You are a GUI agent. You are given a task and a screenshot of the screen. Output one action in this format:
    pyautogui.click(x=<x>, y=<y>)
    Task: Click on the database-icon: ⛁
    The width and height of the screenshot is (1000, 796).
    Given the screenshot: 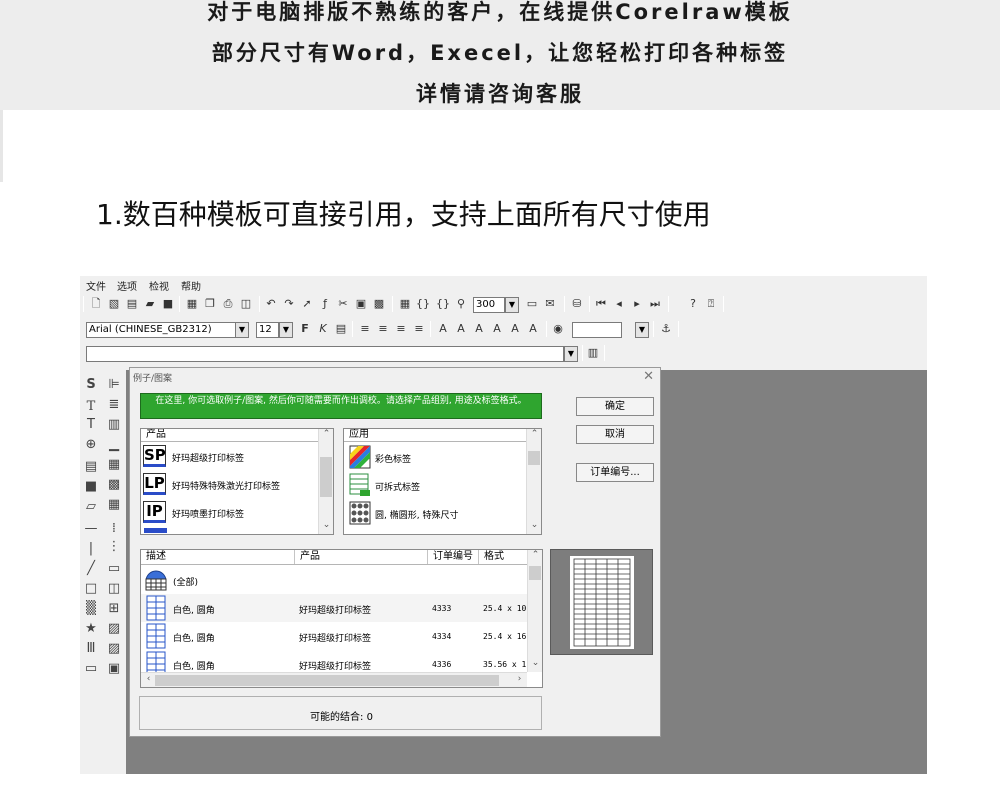 What is the action you would take?
    pyautogui.click(x=577, y=304)
    